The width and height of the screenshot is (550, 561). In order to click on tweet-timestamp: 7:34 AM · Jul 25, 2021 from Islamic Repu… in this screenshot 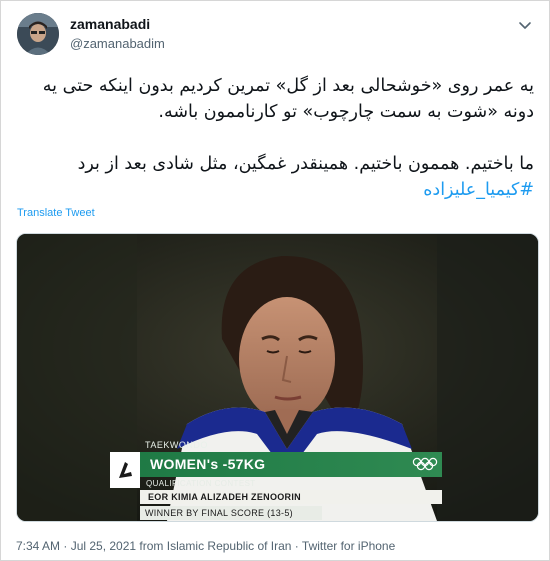, I will do `click(205, 546)`.